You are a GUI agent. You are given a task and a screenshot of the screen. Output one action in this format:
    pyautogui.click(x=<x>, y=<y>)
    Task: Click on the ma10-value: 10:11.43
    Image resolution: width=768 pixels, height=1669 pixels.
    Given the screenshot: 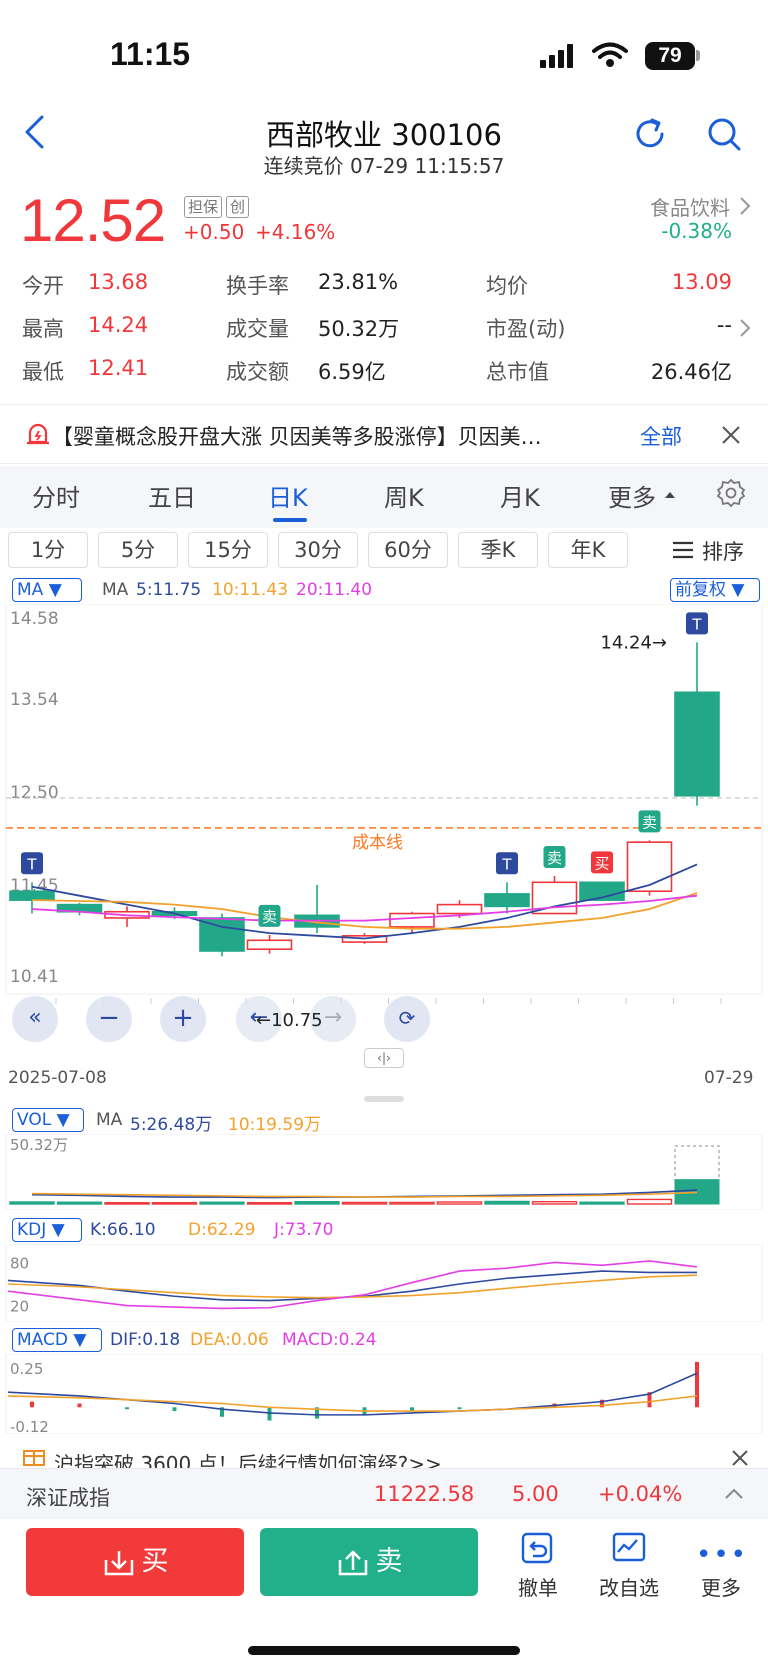 What is the action you would take?
    pyautogui.click(x=250, y=590)
    